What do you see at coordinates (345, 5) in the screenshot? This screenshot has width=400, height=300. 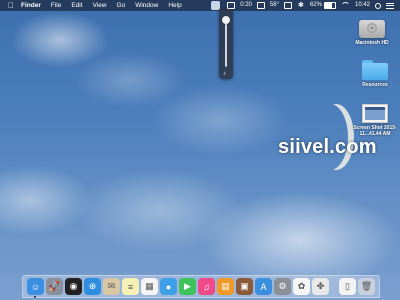 I see `wifi-icon` at bounding box center [345, 5].